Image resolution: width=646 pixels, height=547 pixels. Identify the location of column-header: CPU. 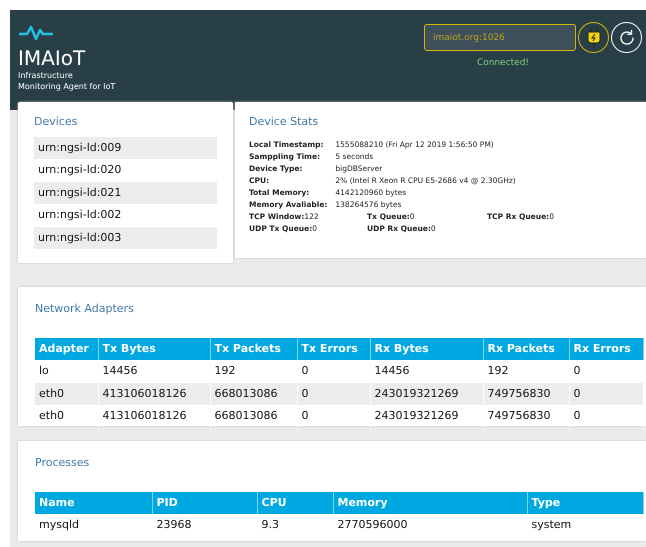
(295, 503).